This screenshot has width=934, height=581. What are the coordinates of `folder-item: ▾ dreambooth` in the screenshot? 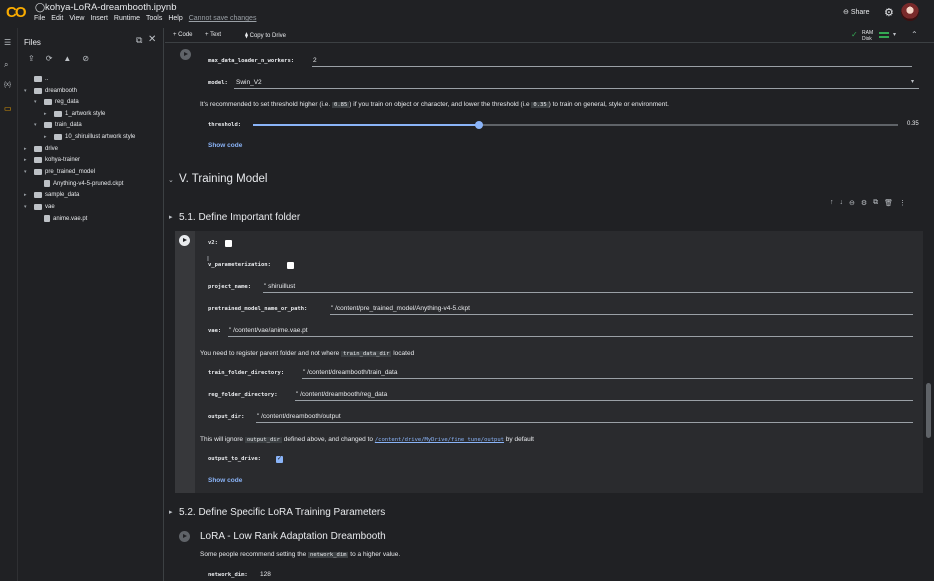 It's located at (50, 90).